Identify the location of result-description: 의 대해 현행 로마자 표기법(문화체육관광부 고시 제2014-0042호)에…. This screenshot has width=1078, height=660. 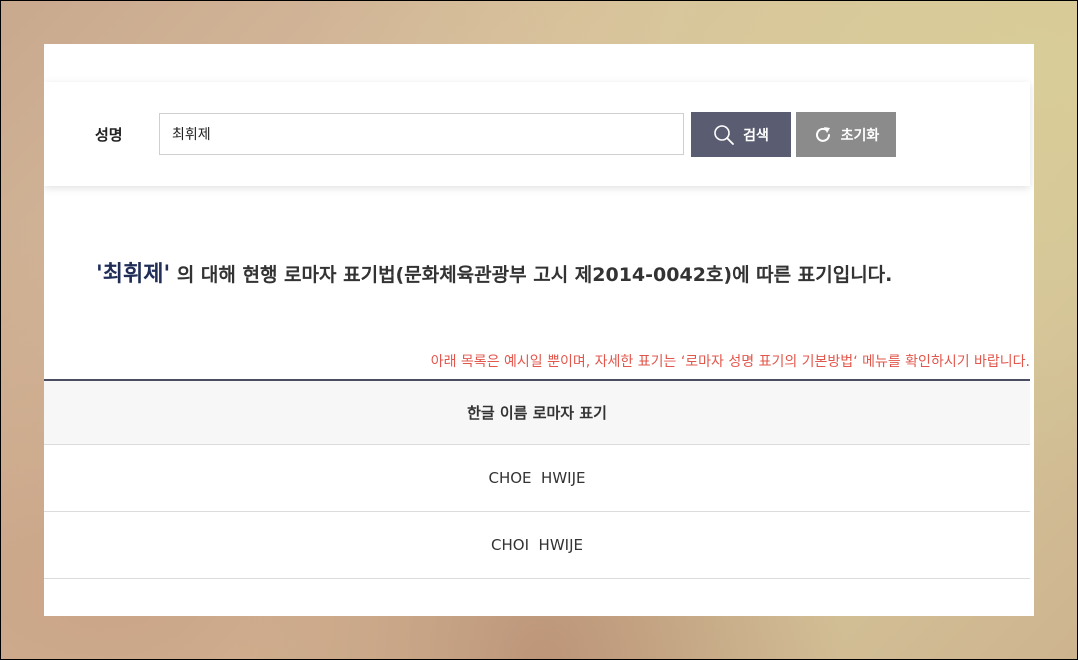
(531, 275).